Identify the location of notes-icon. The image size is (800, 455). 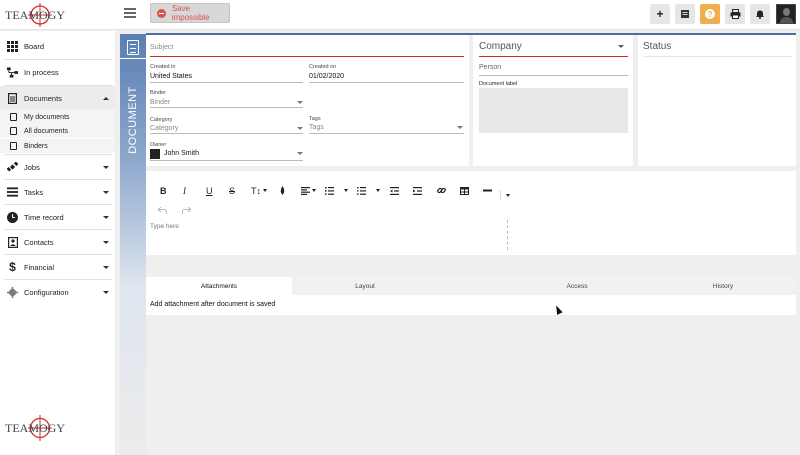
(685, 14).